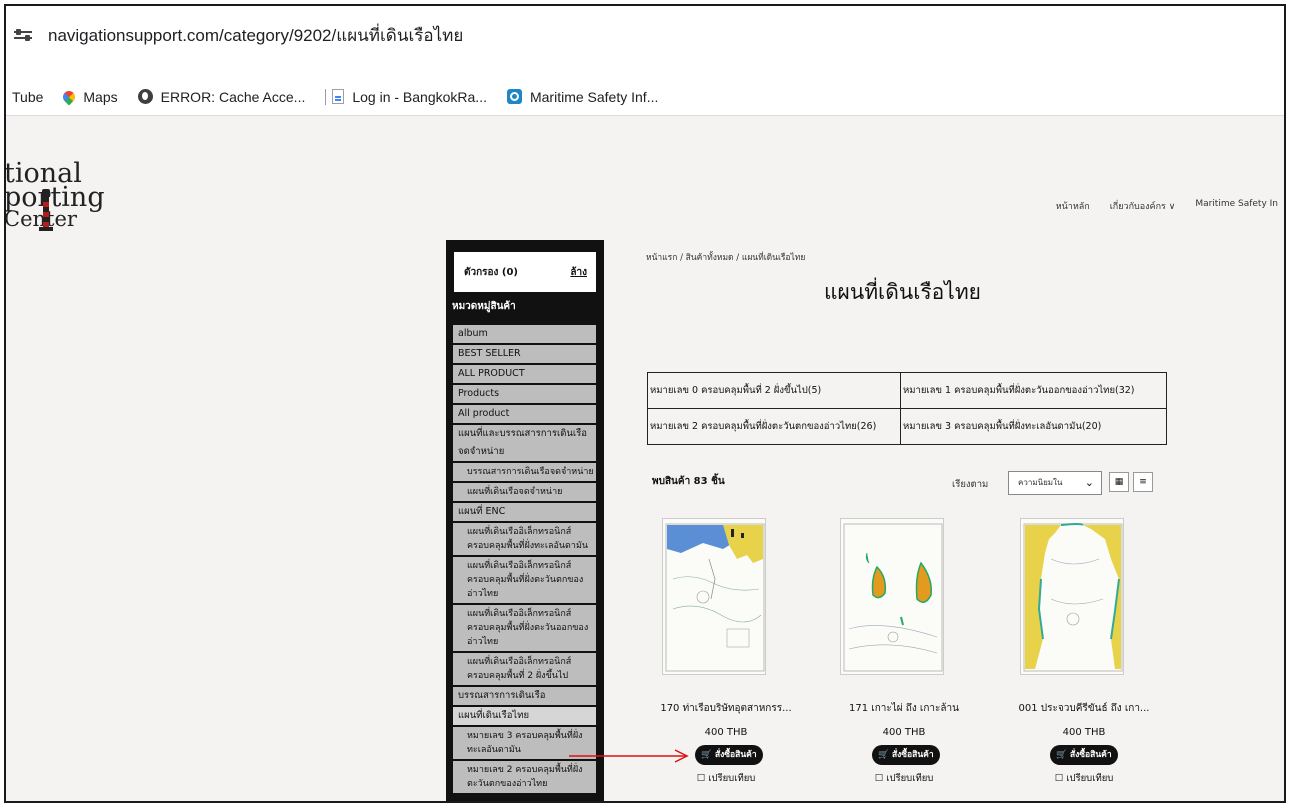 The image size is (1290, 807). Describe the element at coordinates (524, 444) in the screenshot. I see `sidebar-category-item: แผนที่และบรรณสารการเดินเรือจดจำหน่าย` at that location.